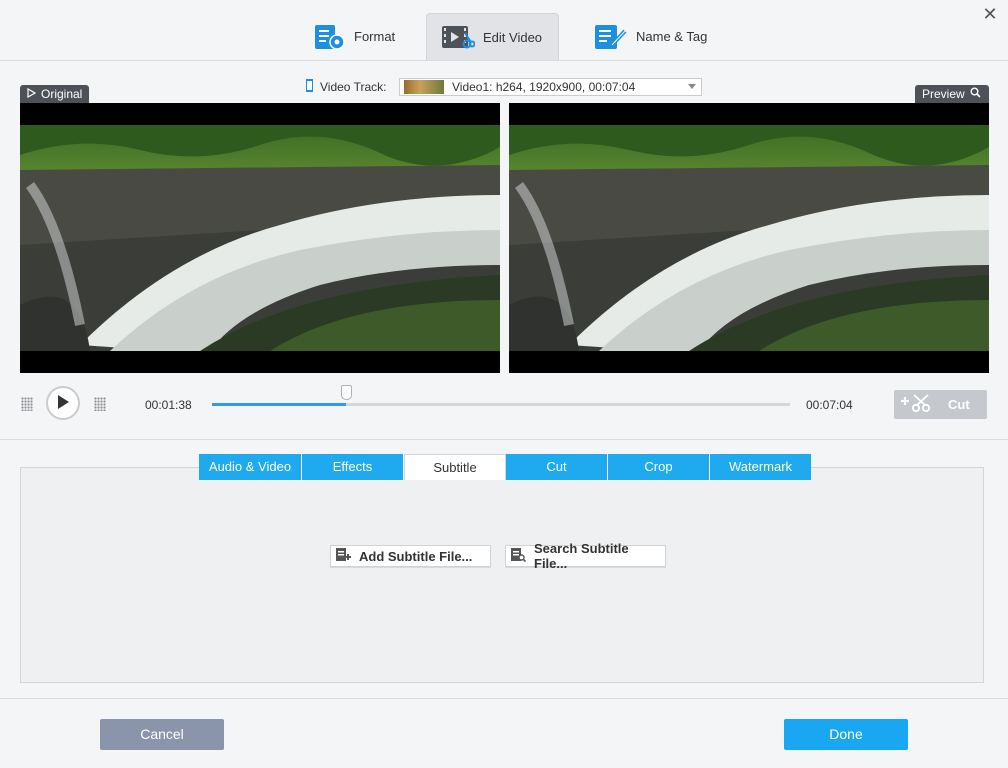 The height and width of the screenshot is (768, 1008). What do you see at coordinates (353, 87) in the screenshot?
I see `video-track-label: Video Track:` at bounding box center [353, 87].